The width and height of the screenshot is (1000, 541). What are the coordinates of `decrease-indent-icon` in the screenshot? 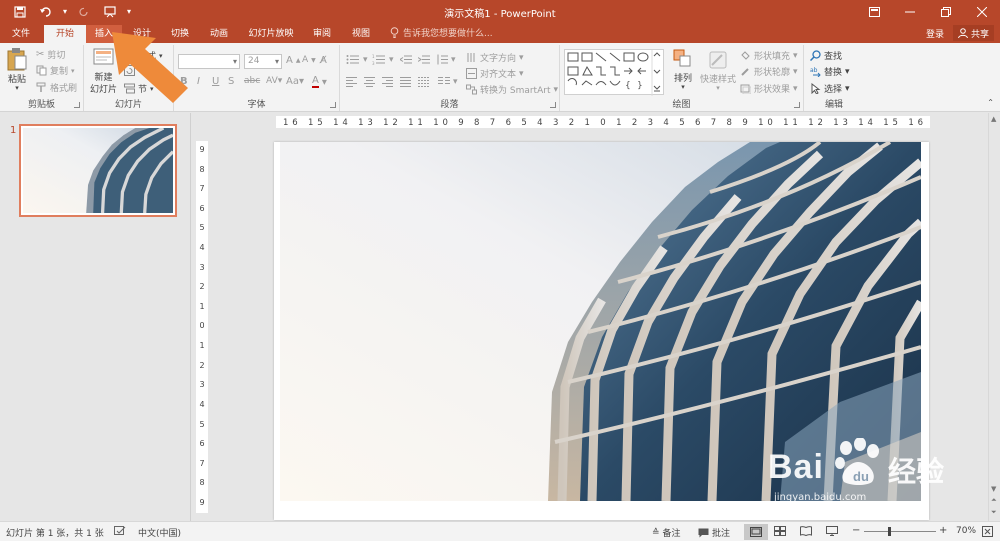 It's located at (406, 59).